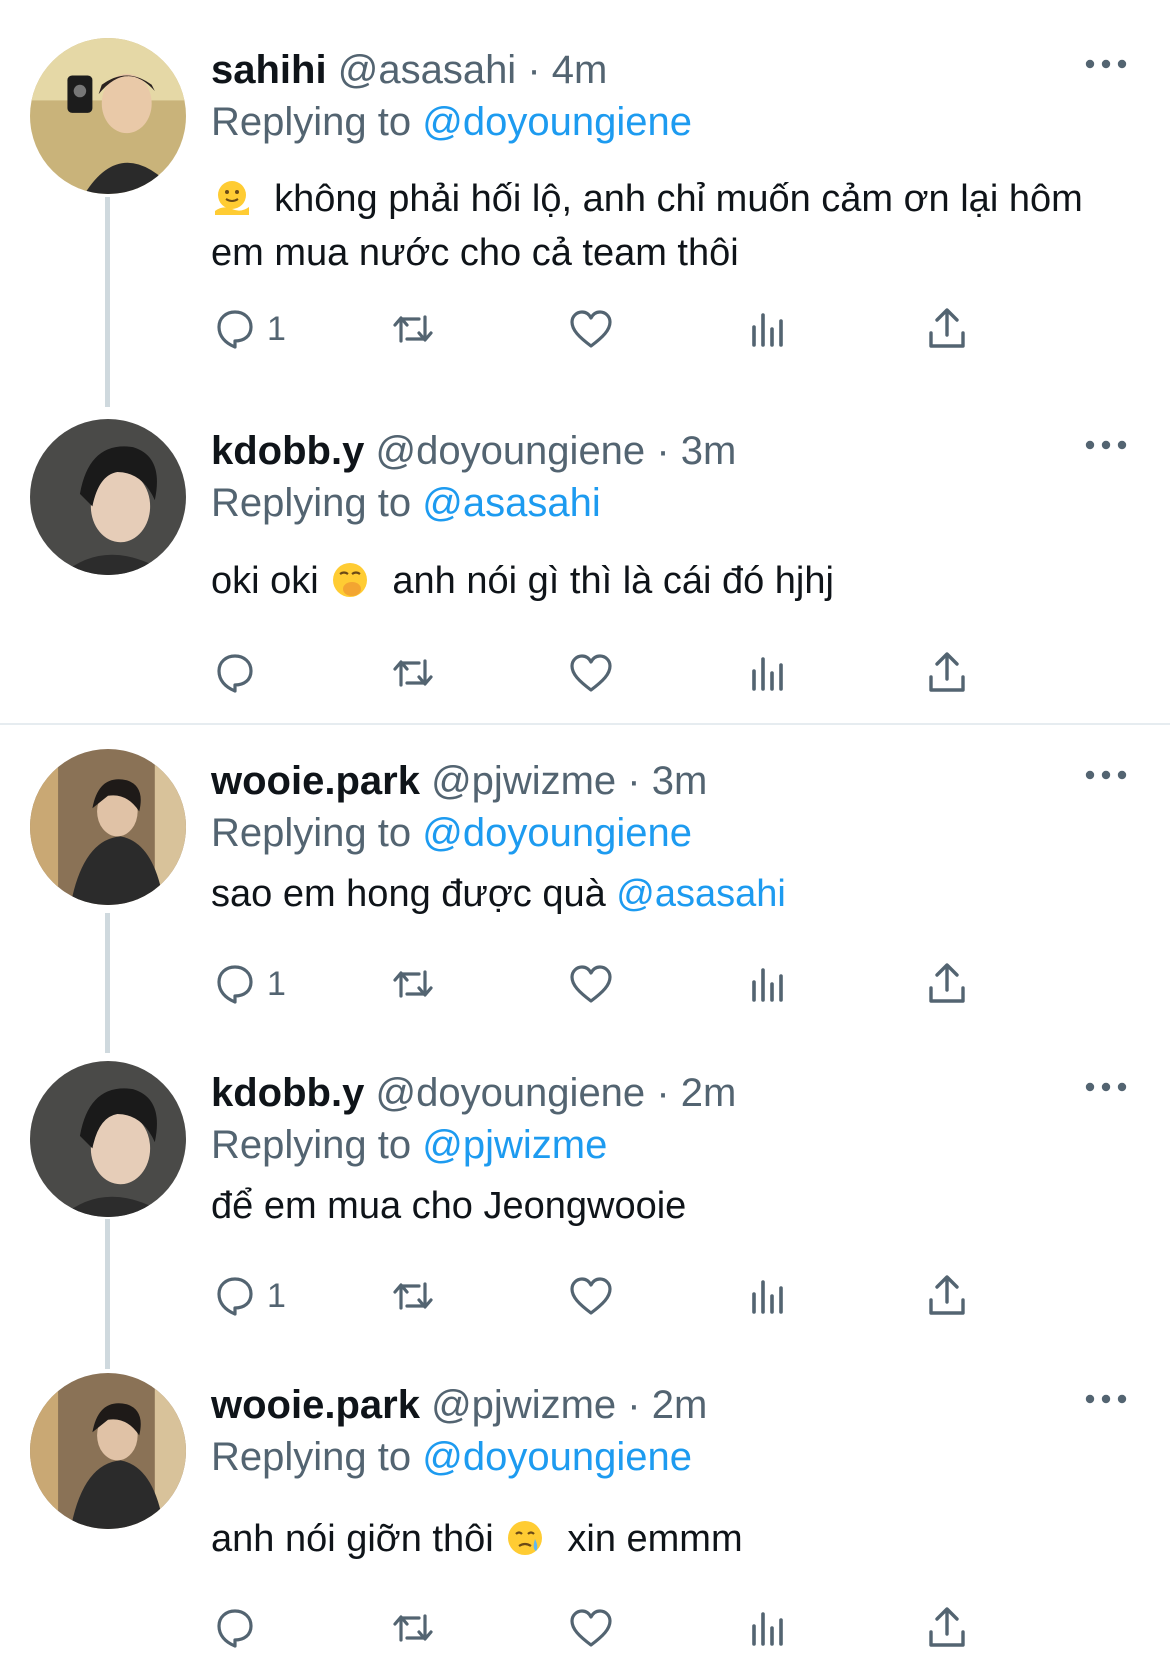  Describe the element at coordinates (232, 198) in the screenshot. I see `melting-face-emoji` at that location.